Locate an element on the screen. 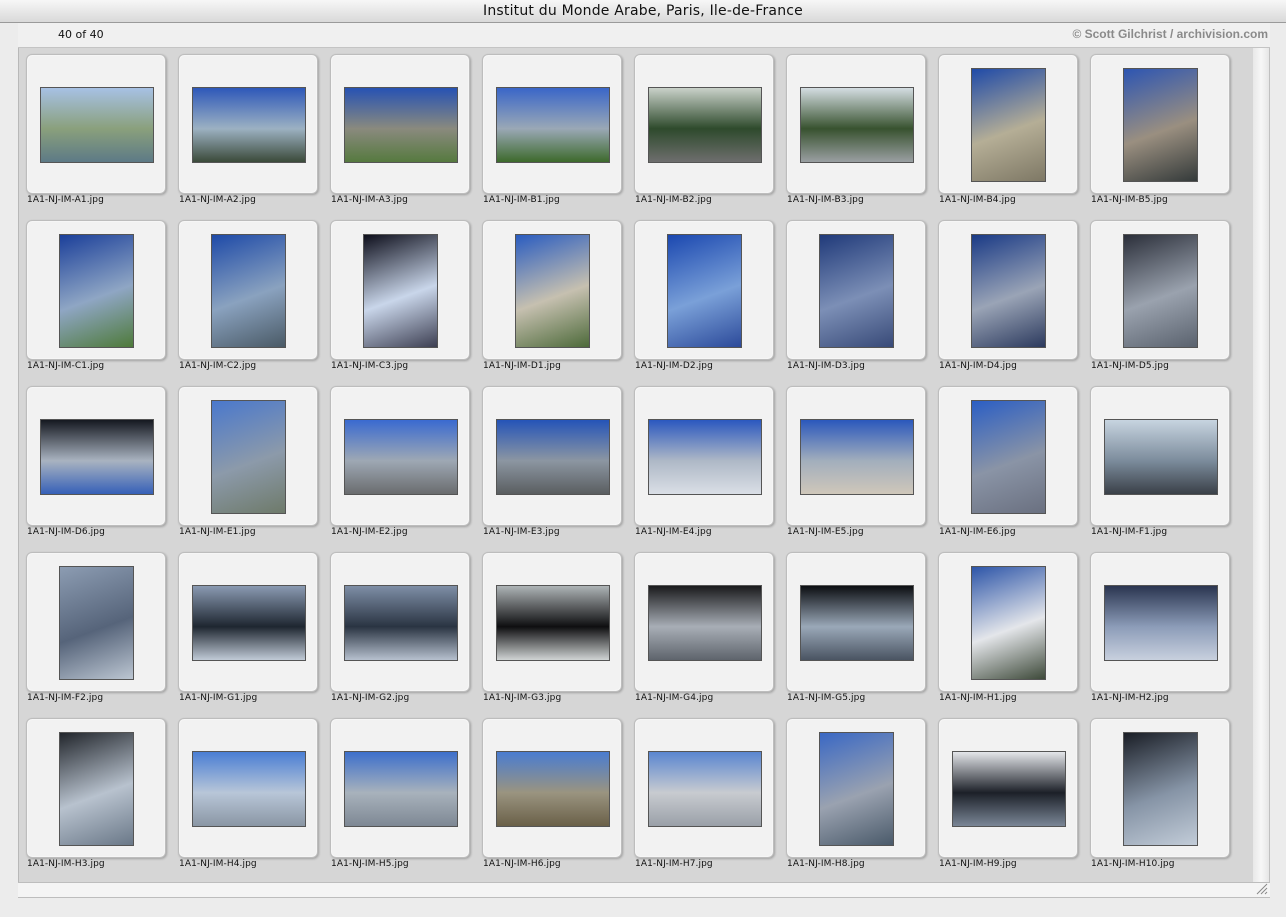  thumbnail-item: 1A1-NJ-IM-G3.jpg is located at coordinates (548, 629).